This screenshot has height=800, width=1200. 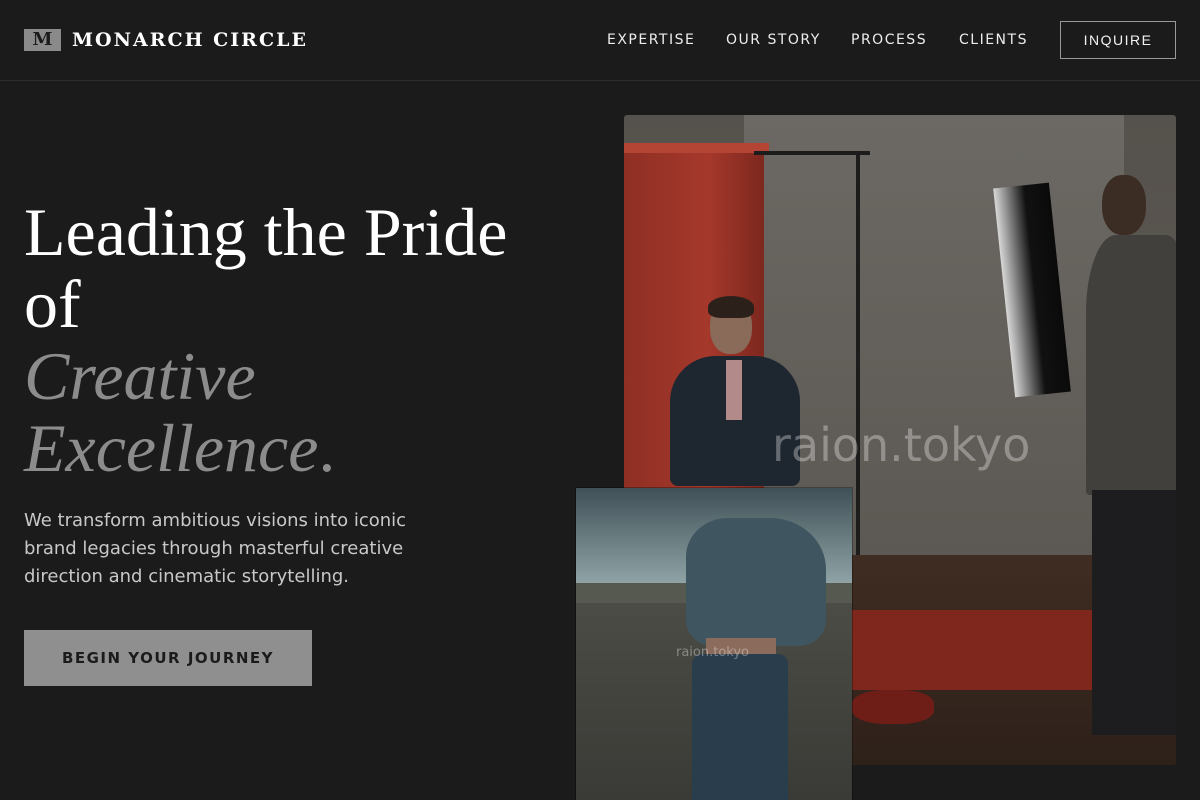 What do you see at coordinates (1131, 365) in the screenshot?
I see `photographer-body` at bounding box center [1131, 365].